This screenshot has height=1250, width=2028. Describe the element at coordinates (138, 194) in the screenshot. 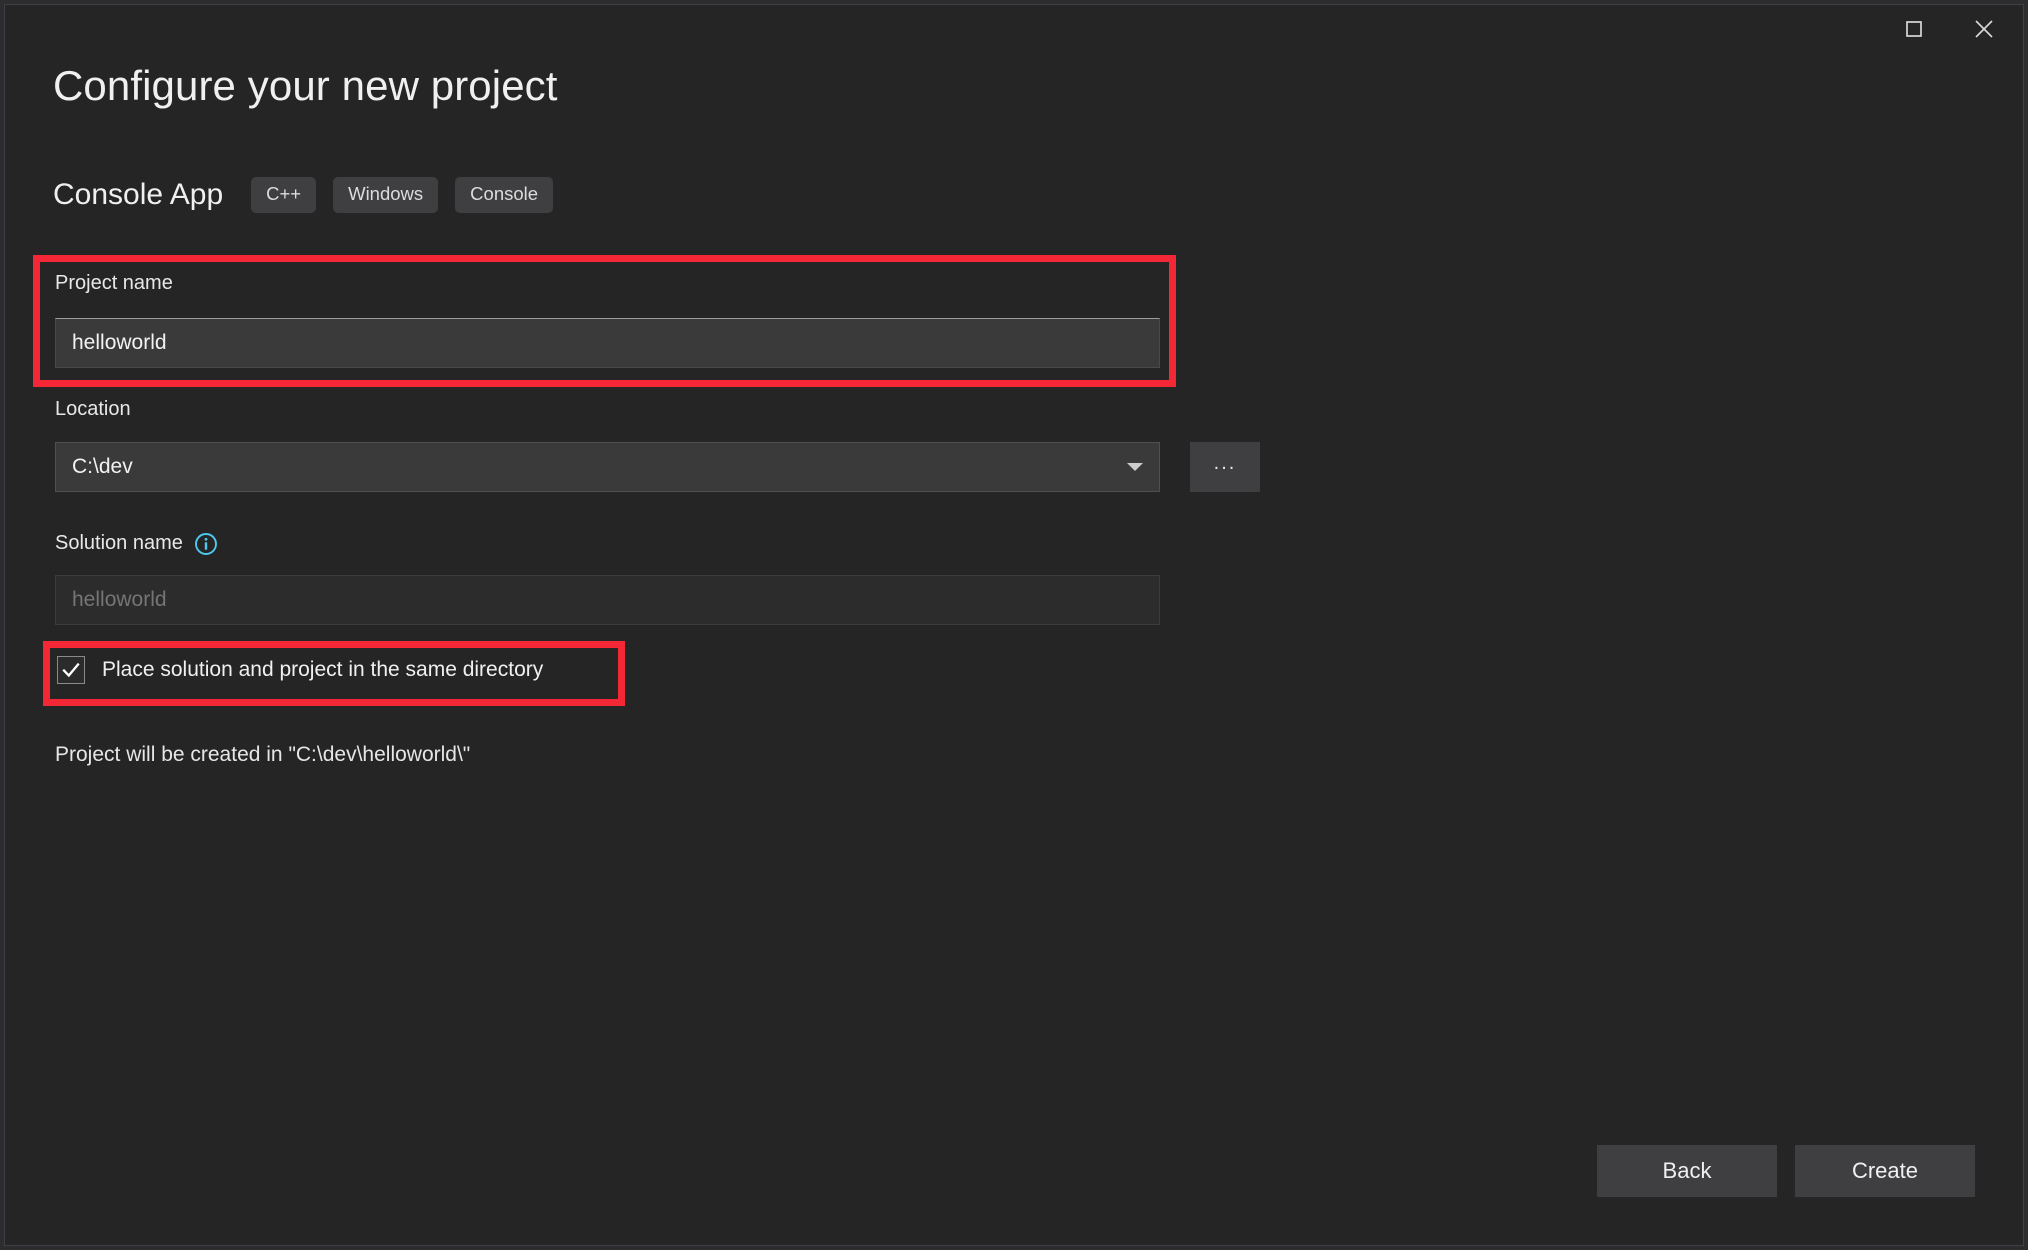

I see `template-name: Console App` at that location.